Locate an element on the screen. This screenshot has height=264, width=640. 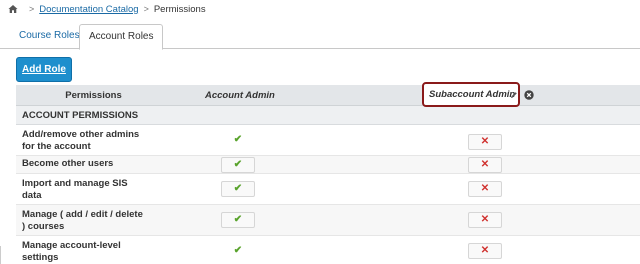
role-header-subaccount-admin: Subaccount Admin is located at coordinates (471, 94).